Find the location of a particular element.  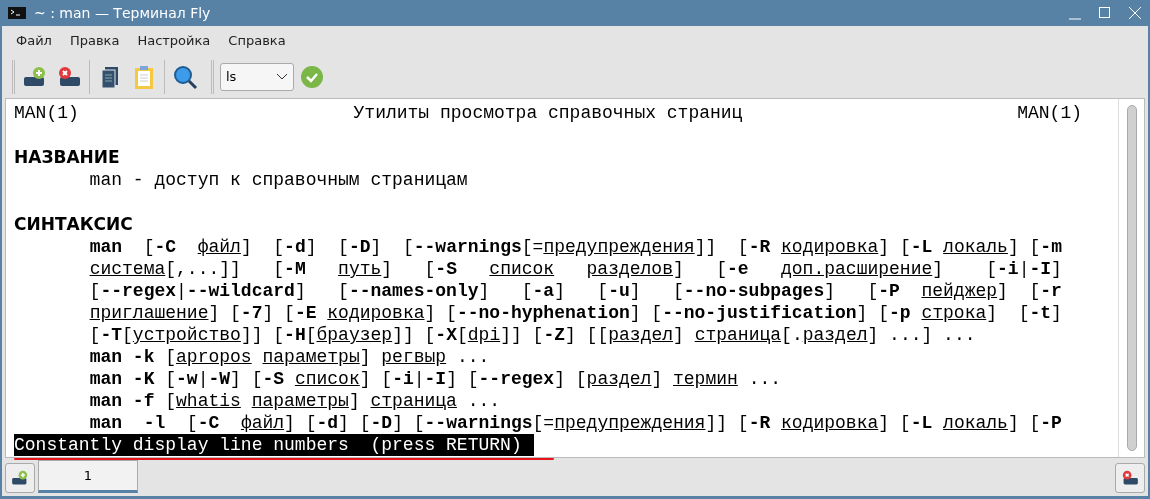

terminal-icon is located at coordinates (17, 13).